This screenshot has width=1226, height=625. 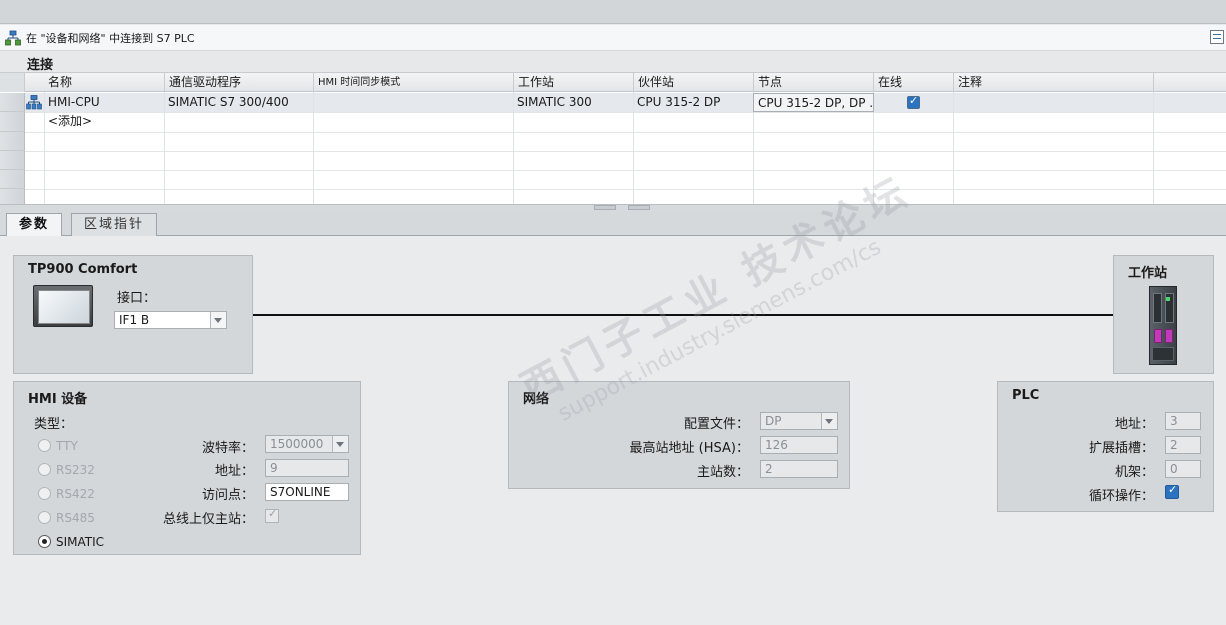 What do you see at coordinates (413, 102) in the screenshot?
I see `cell-time-sync` at bounding box center [413, 102].